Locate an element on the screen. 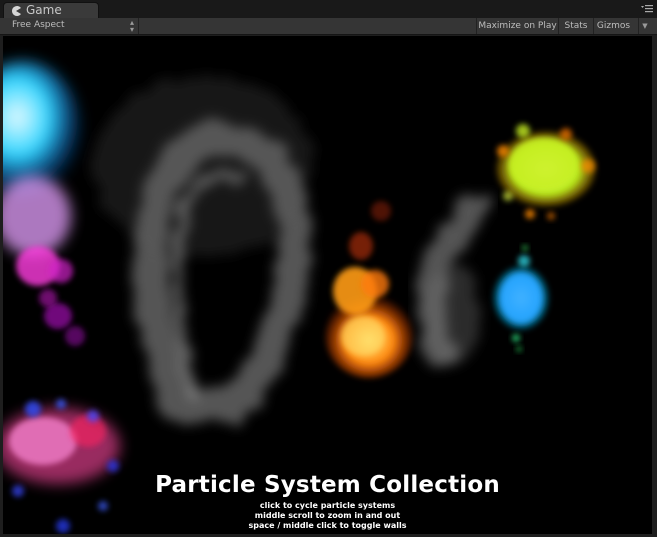  tab-label: Game is located at coordinates (44, 10).